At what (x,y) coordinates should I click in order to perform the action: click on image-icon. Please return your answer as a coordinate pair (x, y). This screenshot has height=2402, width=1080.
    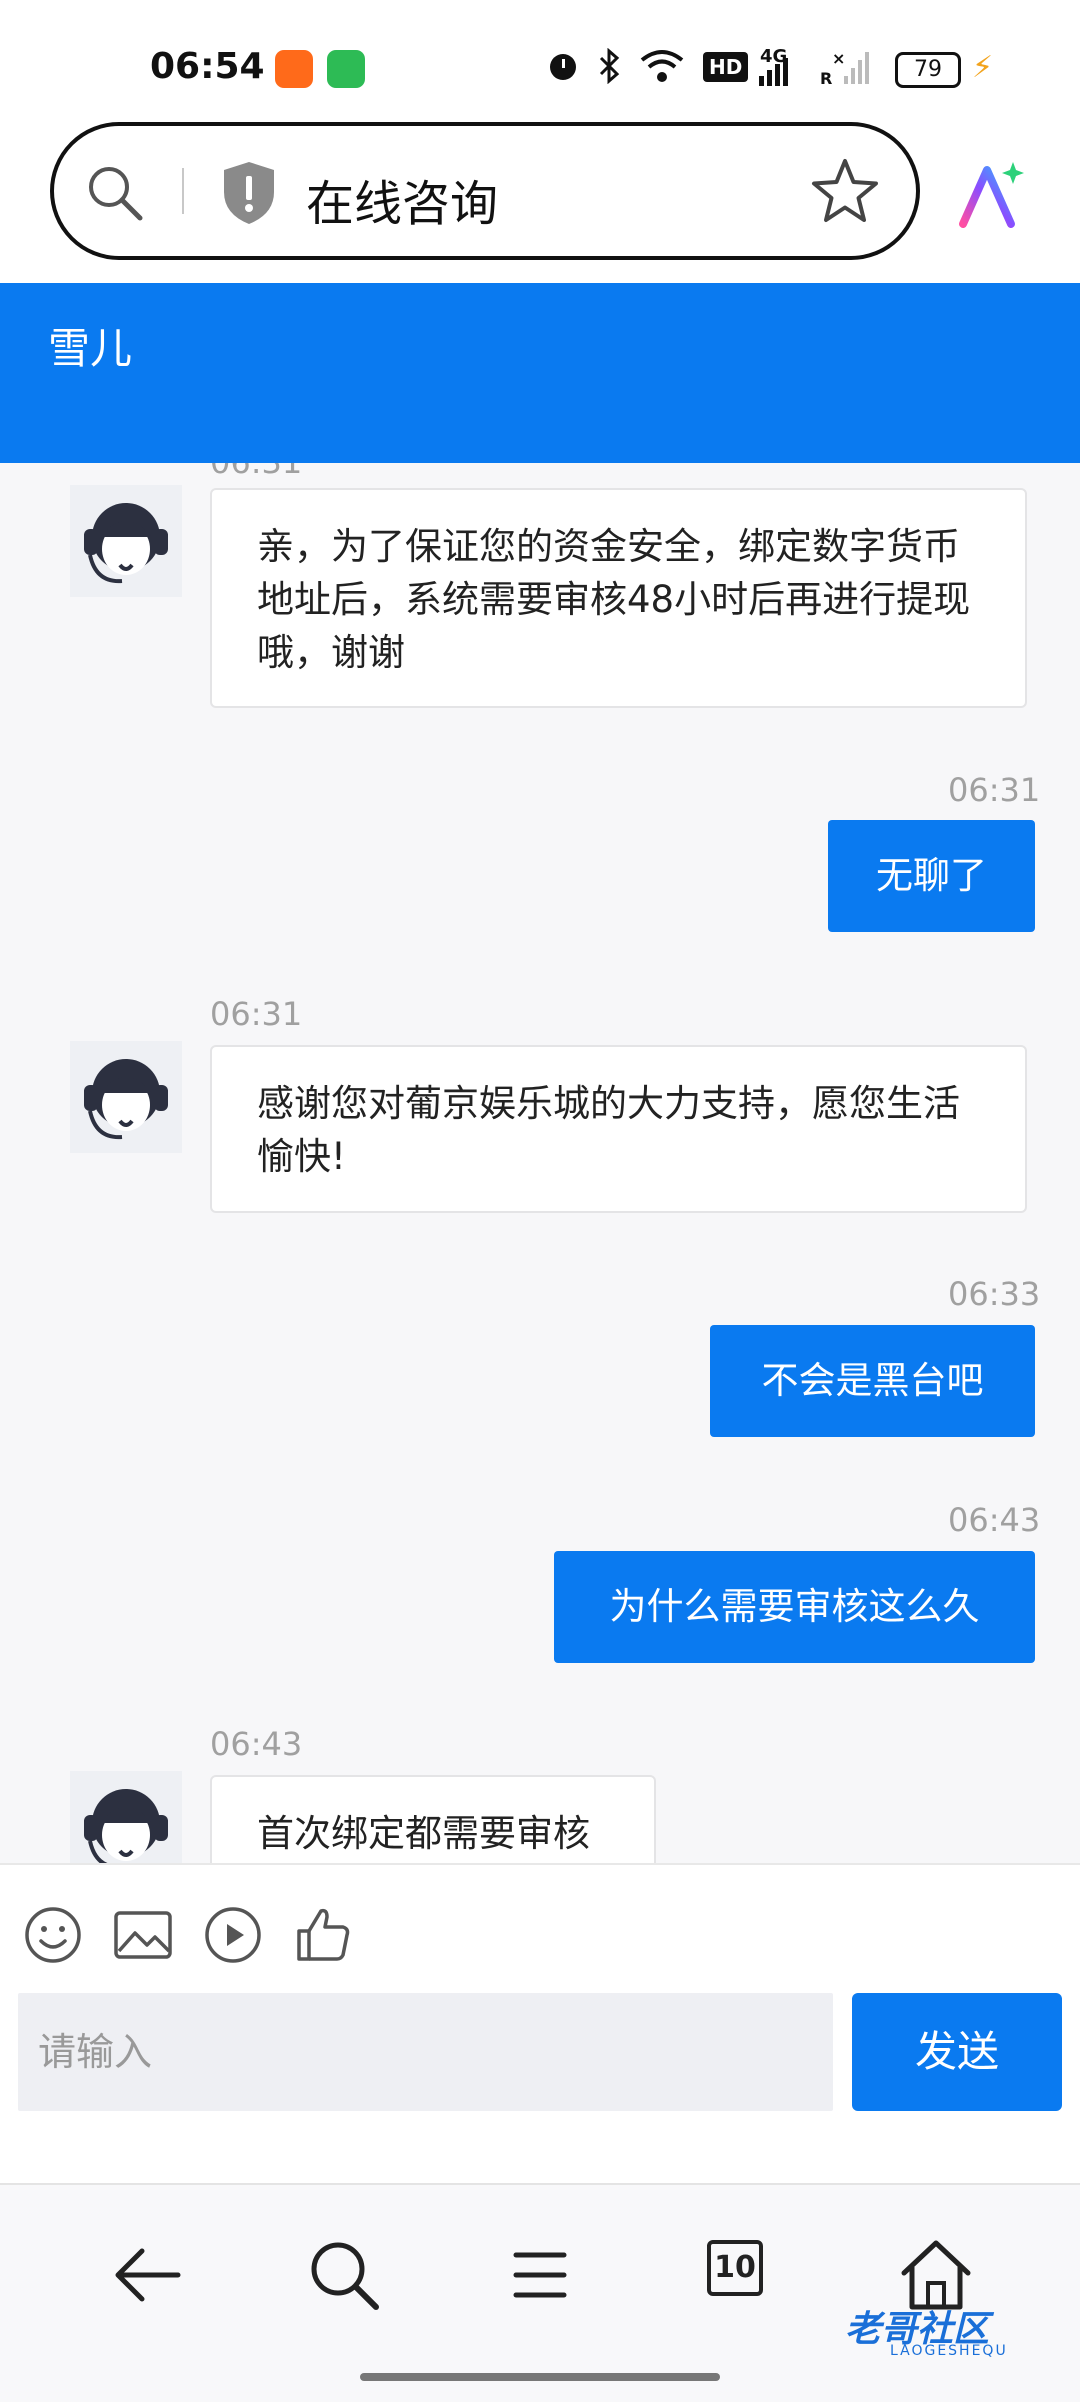
    Looking at the image, I should click on (143, 1935).